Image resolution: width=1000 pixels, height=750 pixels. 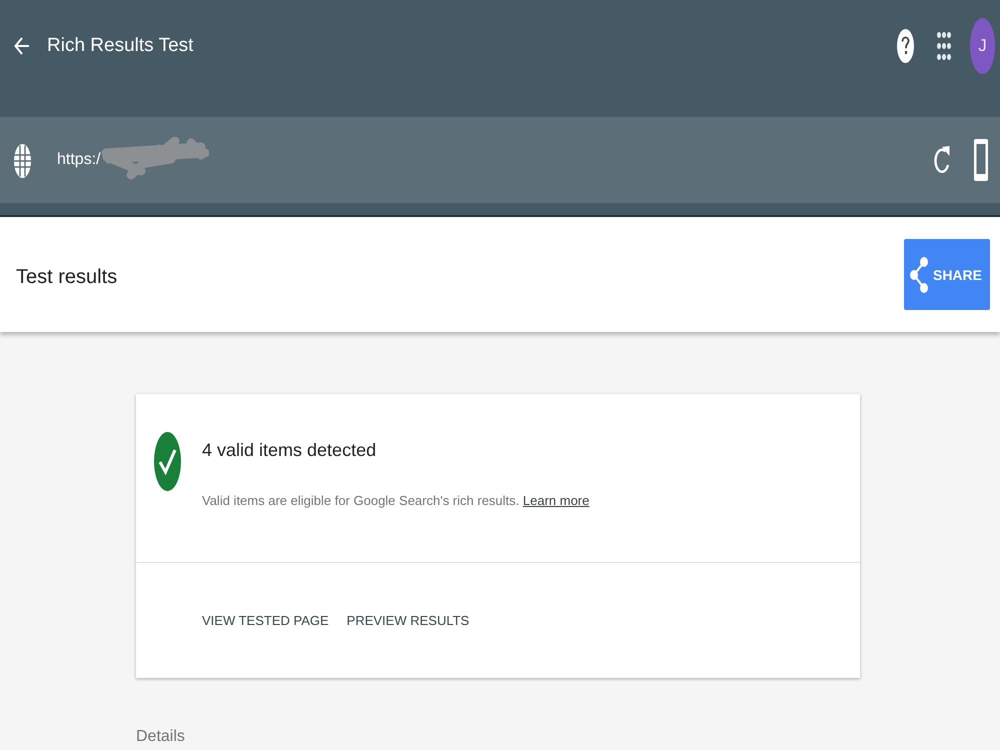 What do you see at coordinates (408, 620) in the screenshot?
I see `card-action-button: PREVIEW RESULTS` at bounding box center [408, 620].